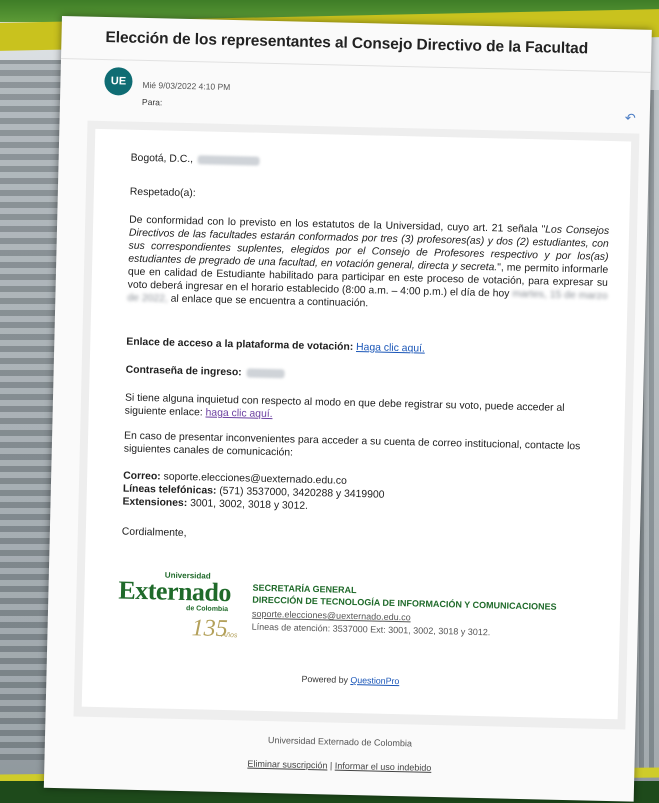  What do you see at coordinates (175, 591) in the screenshot?
I see `logo-externado: Externado` at bounding box center [175, 591].